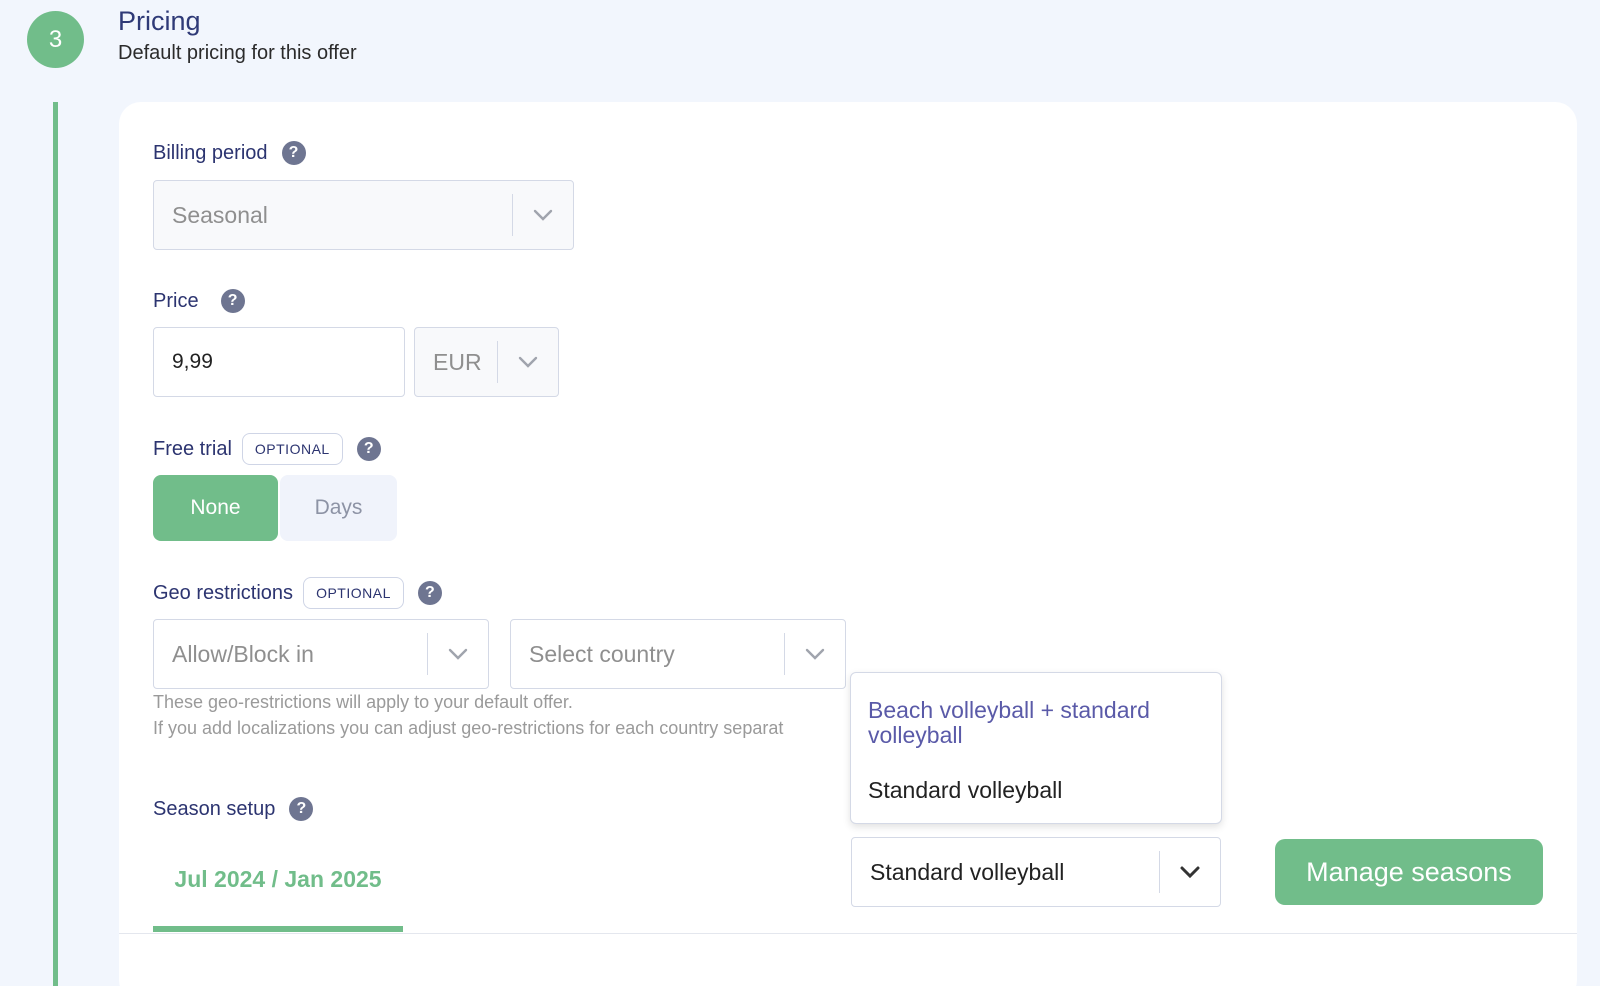 The height and width of the screenshot is (986, 1600). I want to click on manage-seasons-button: Manage seasons, so click(1409, 872).